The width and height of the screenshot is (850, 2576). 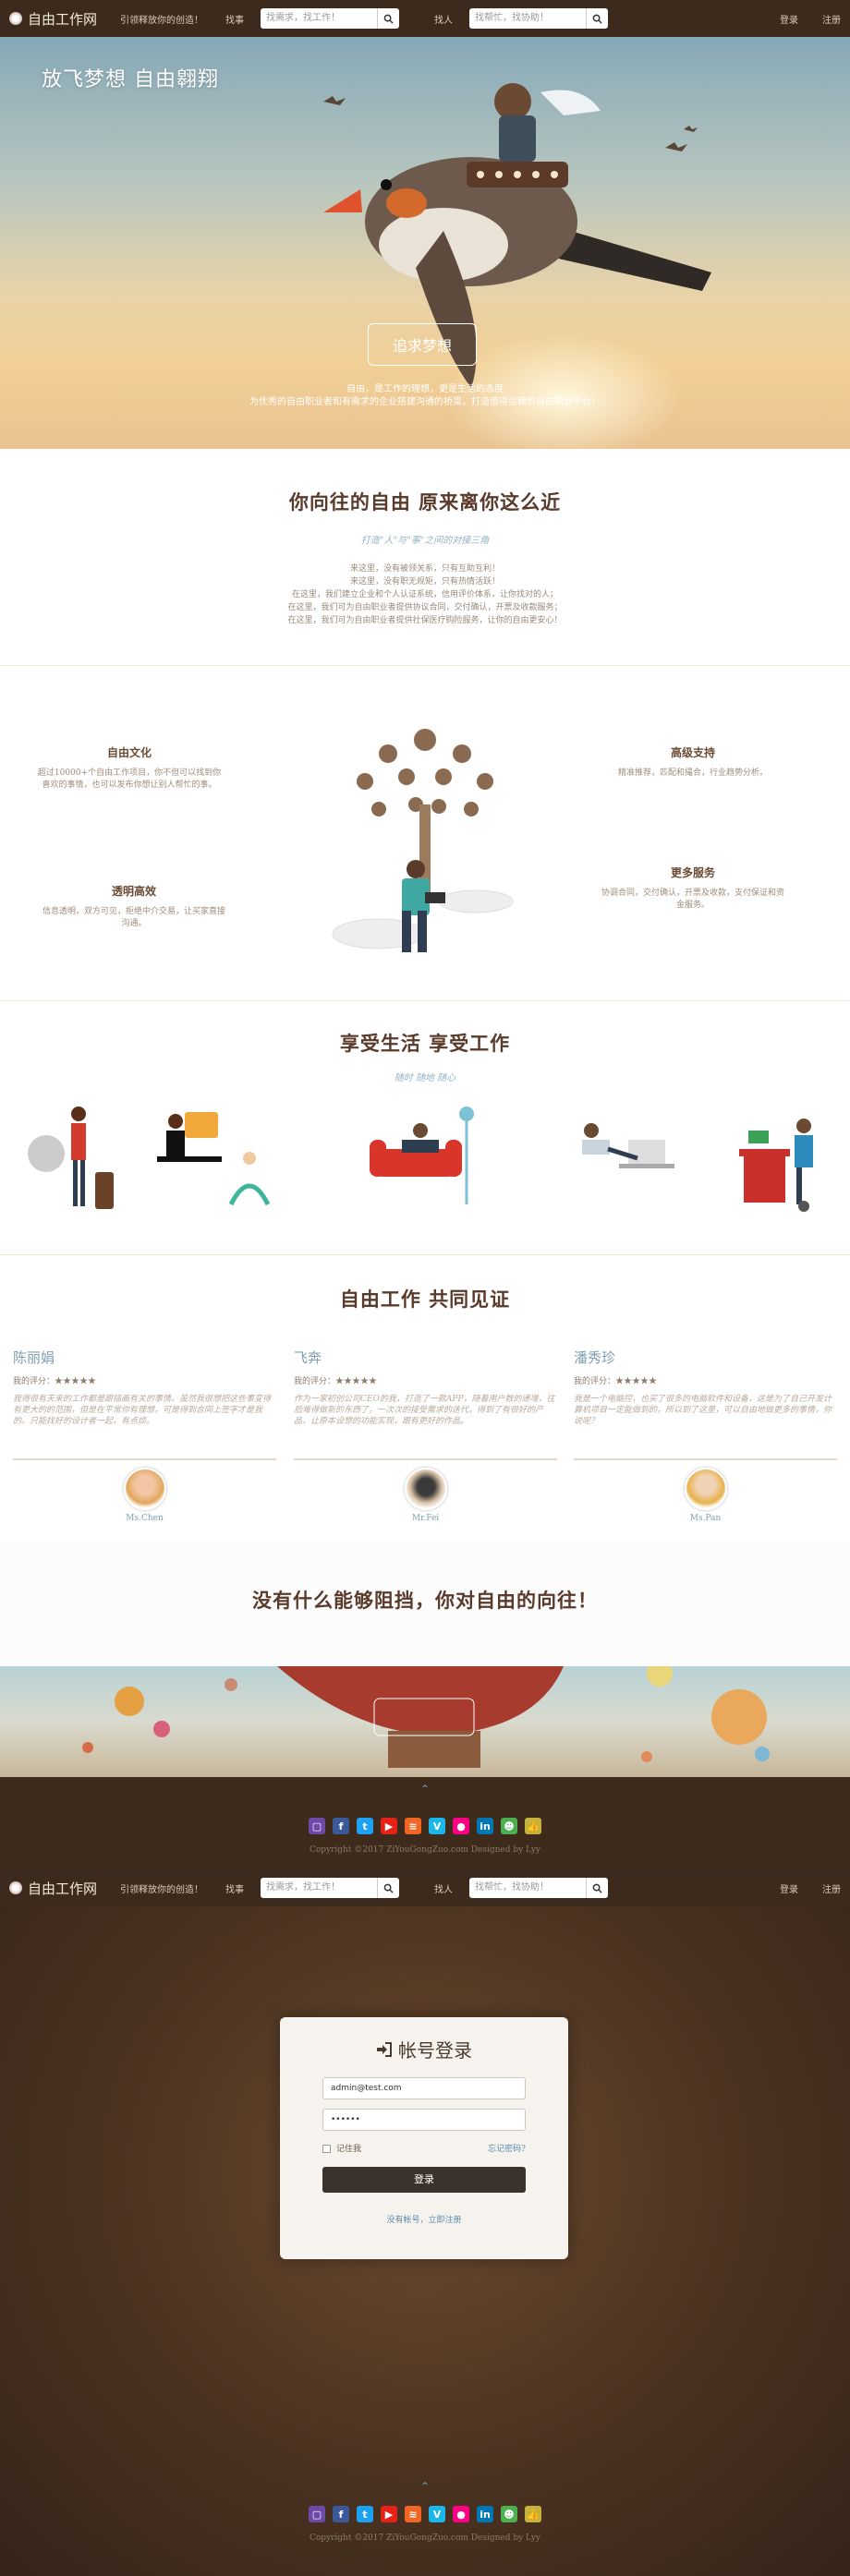 I want to click on feature-services: 更多服务 协调合同，交付确认，开票及收款，支付保证和资金服务。, so click(x=693, y=888).